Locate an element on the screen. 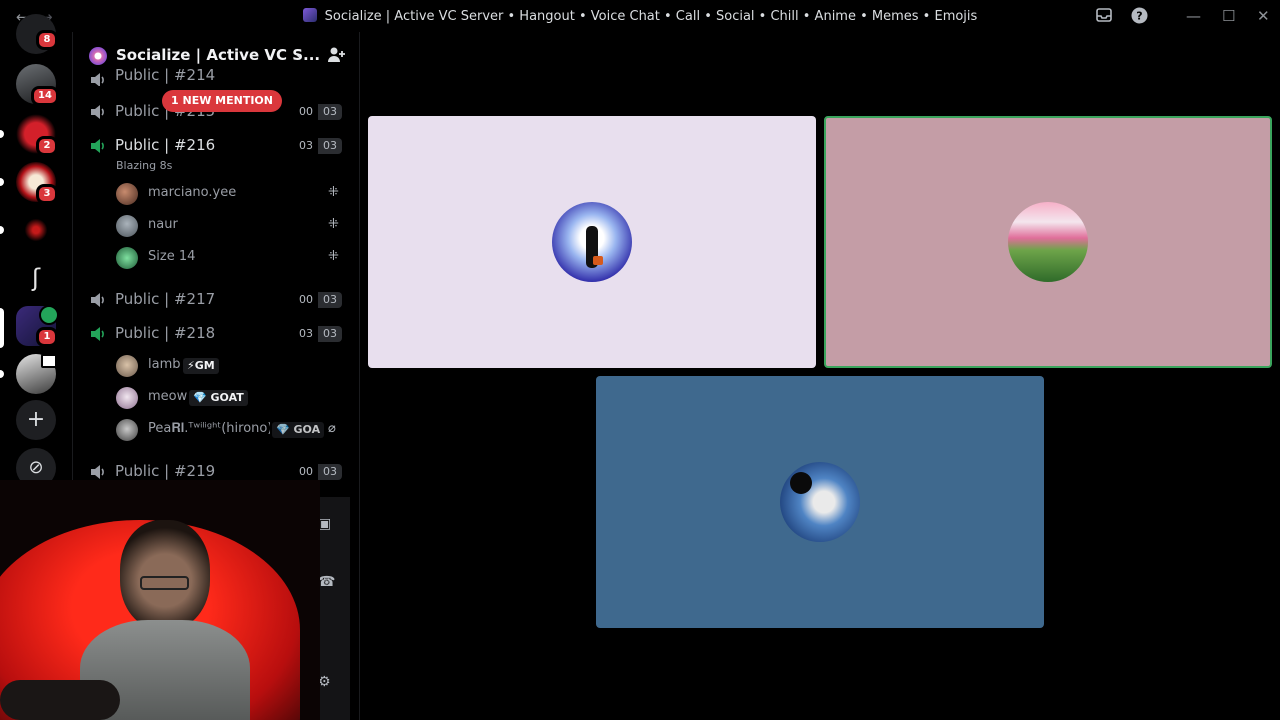 Image resolution: width=1280 pixels, height=720 pixels. user-tag: 💎 GOAT is located at coordinates (218, 398).